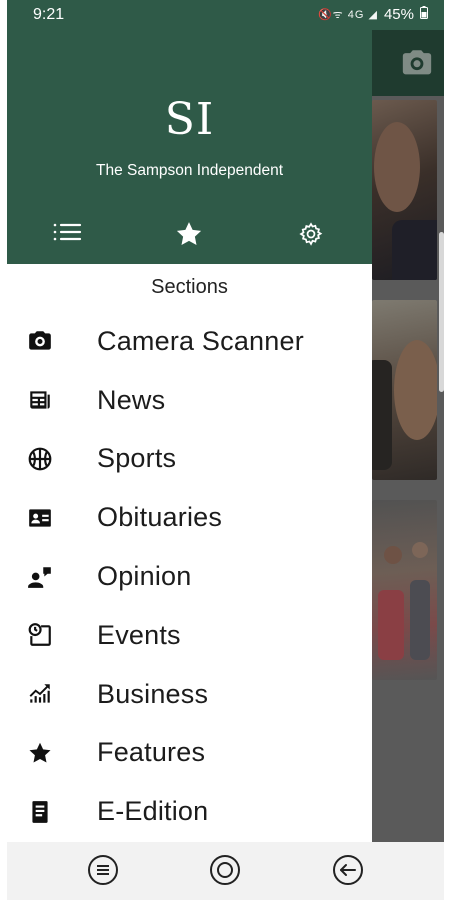 This screenshot has height=900, width=450. I want to click on menu-item-business: Business, so click(189, 694).